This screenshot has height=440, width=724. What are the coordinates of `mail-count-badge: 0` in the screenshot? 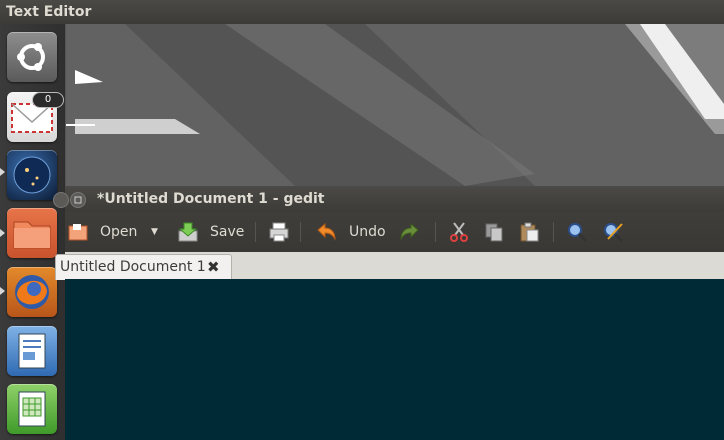 It's located at (48, 100).